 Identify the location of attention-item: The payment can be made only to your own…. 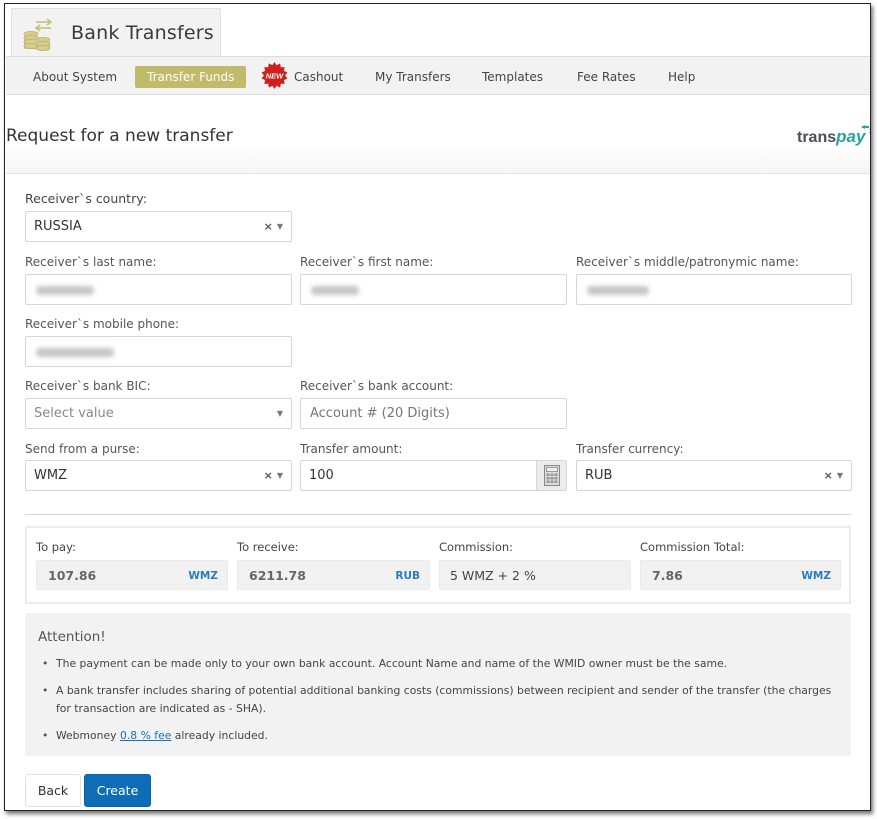
(439, 664).